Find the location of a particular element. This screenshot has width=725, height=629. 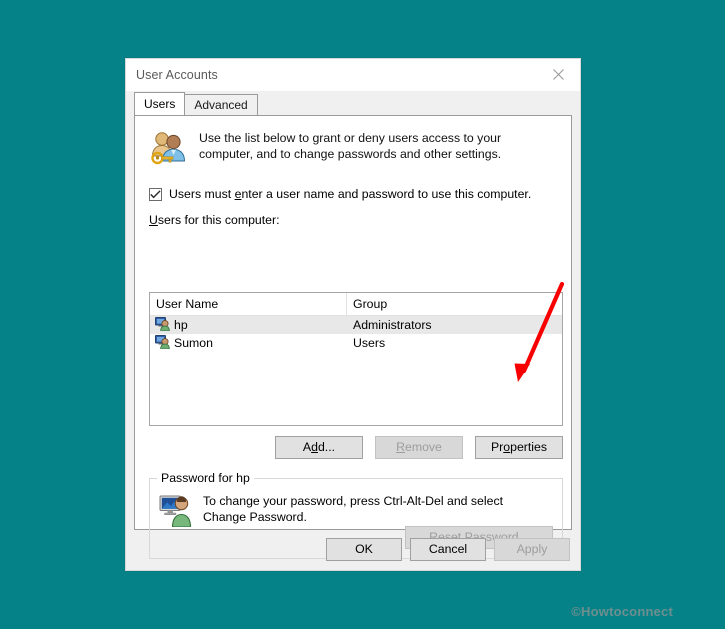

require-password-checkbox is located at coordinates (155, 194).